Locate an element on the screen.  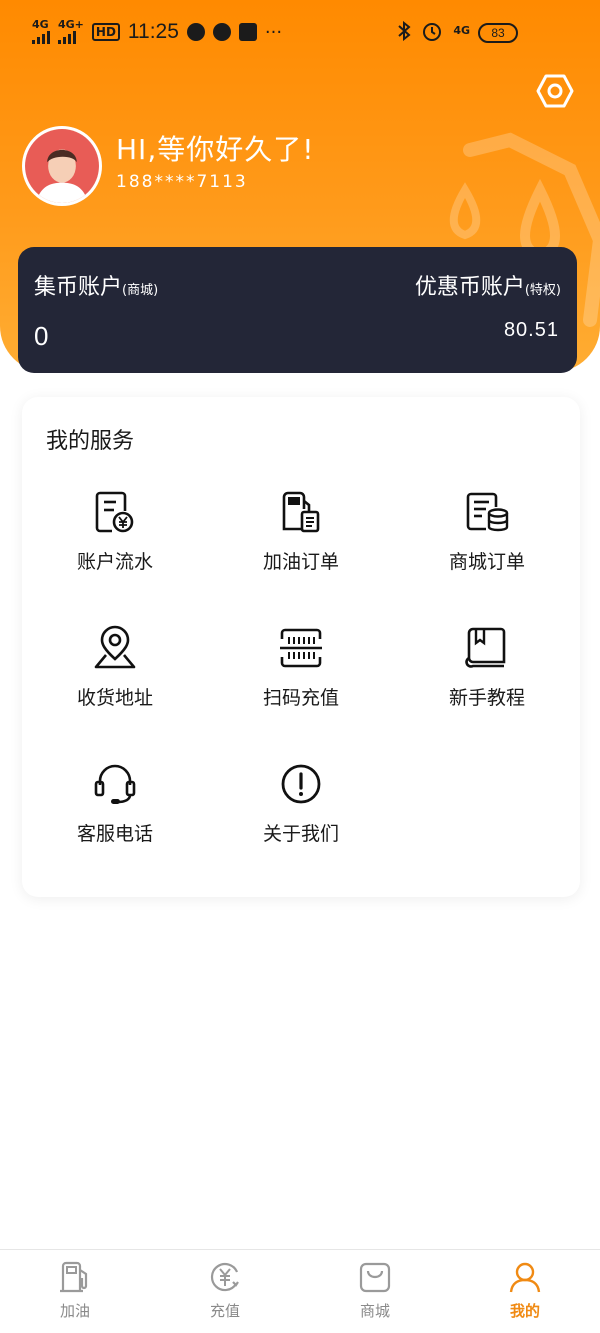
status-left: 4G 4G+ HD 11:25 ··· is located at coordinates (157, 31).